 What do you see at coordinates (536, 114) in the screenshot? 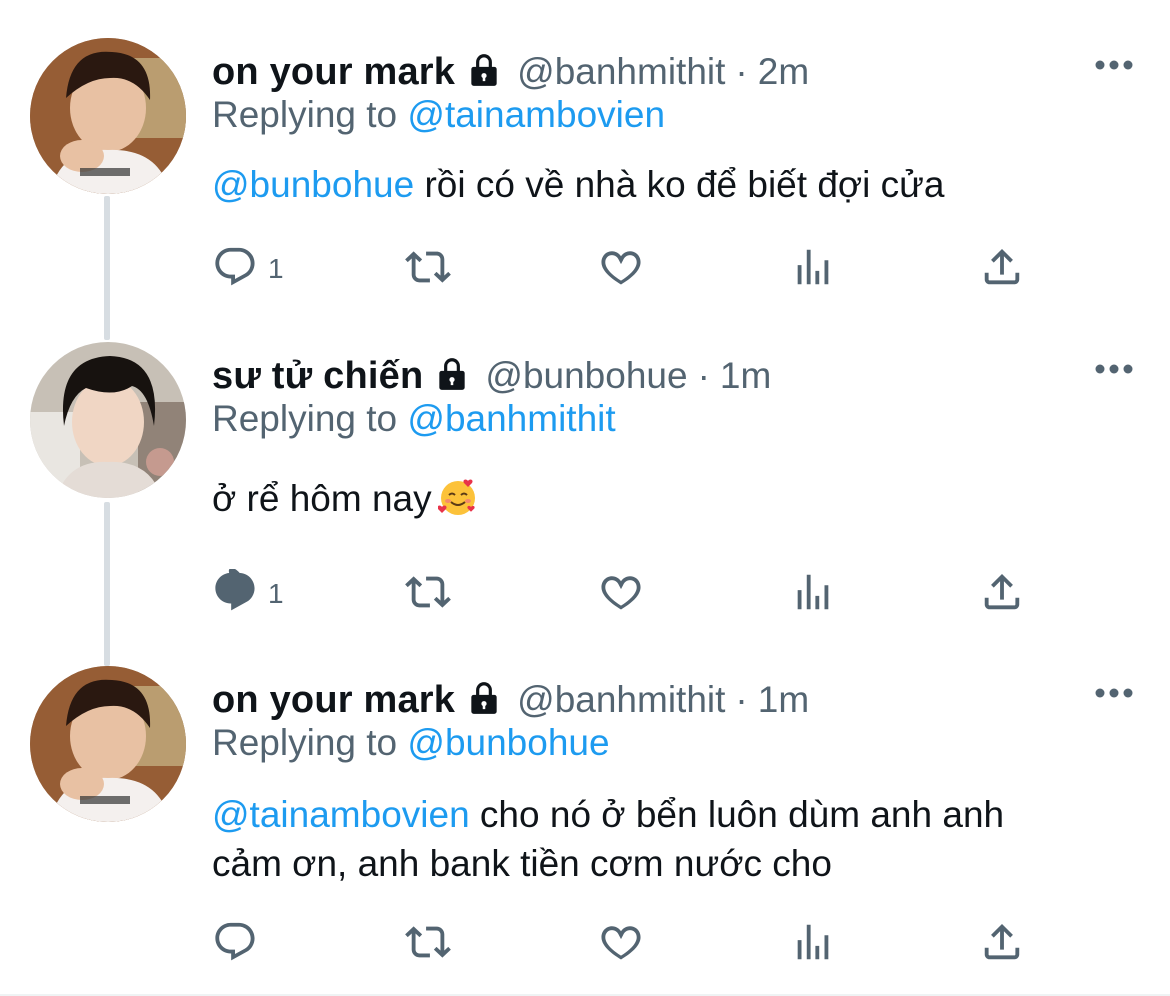
I see `replying-to-mention: @tainambovien` at bounding box center [536, 114].